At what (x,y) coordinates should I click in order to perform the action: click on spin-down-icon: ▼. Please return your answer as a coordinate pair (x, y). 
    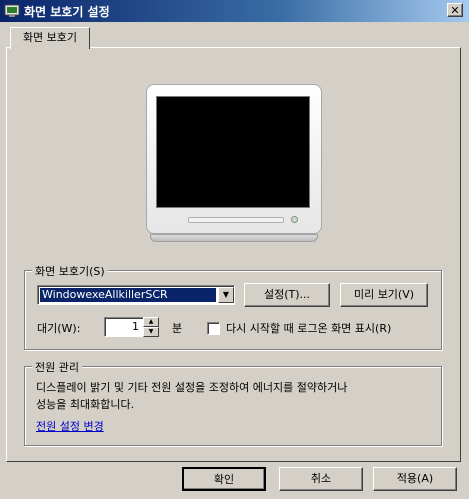
    Looking at the image, I should click on (151, 332).